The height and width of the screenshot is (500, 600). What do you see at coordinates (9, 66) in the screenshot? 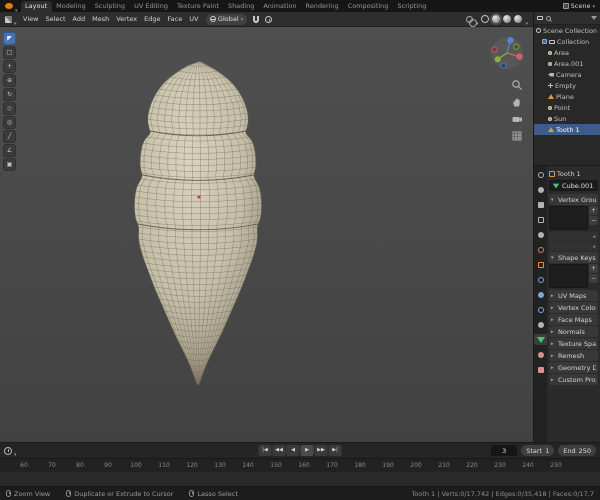
I see `cursor-tool-button: +` at bounding box center [9, 66].